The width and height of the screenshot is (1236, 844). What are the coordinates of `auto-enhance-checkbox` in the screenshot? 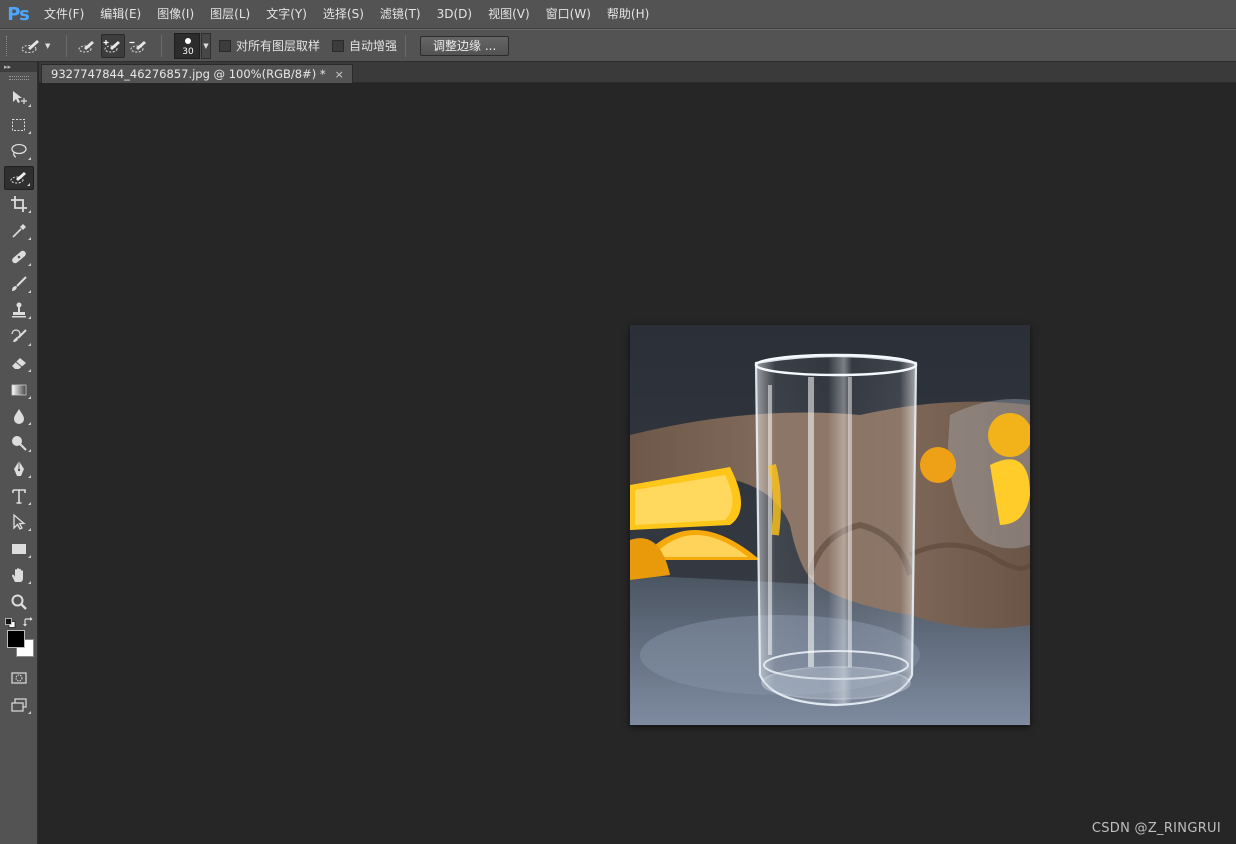 It's located at (338, 45).